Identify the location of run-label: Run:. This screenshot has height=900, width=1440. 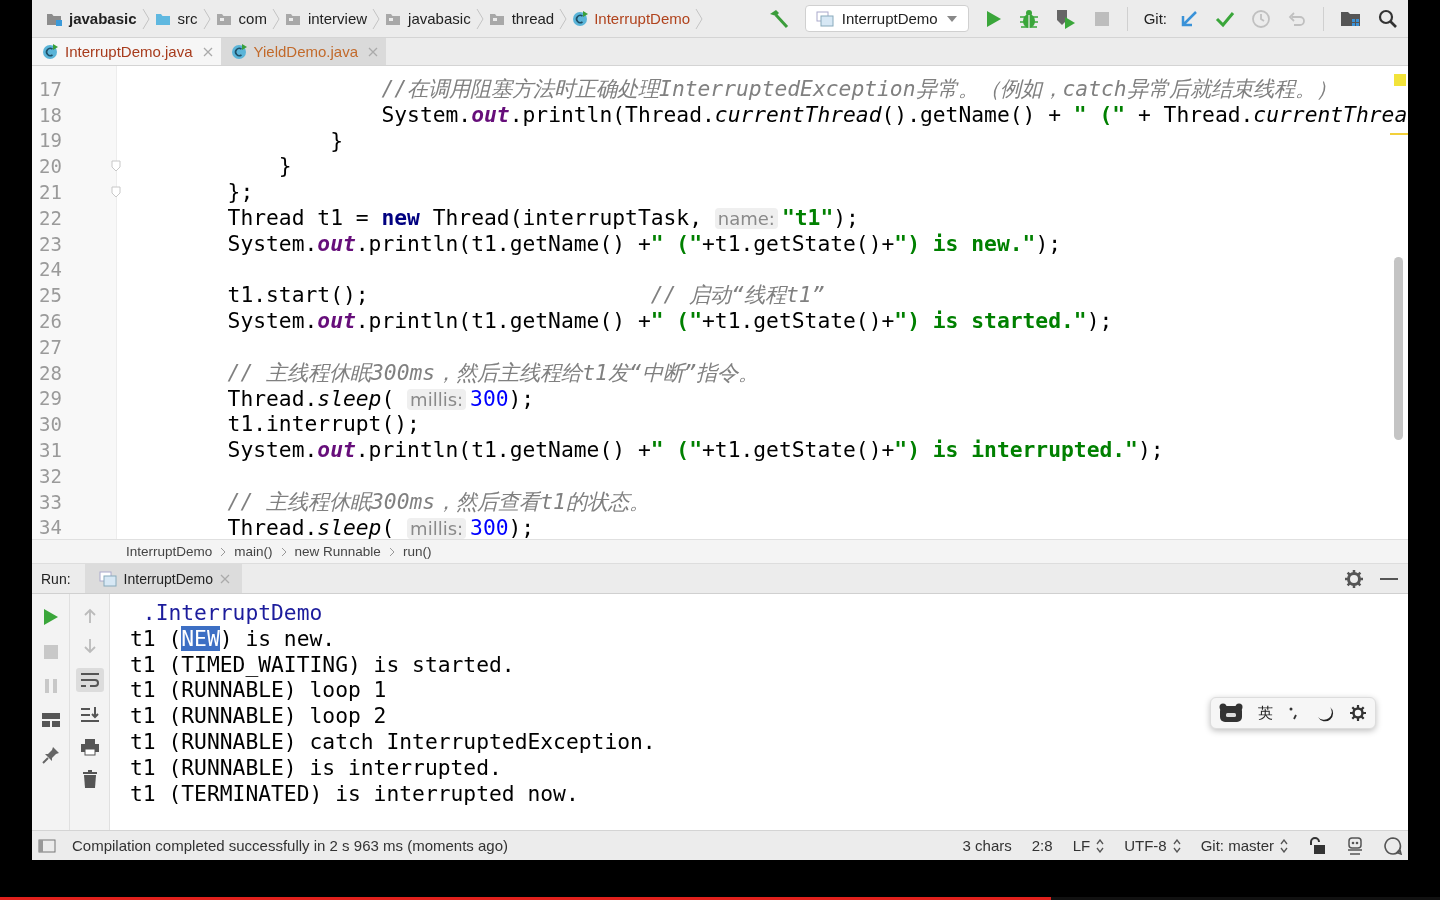
(56, 578).